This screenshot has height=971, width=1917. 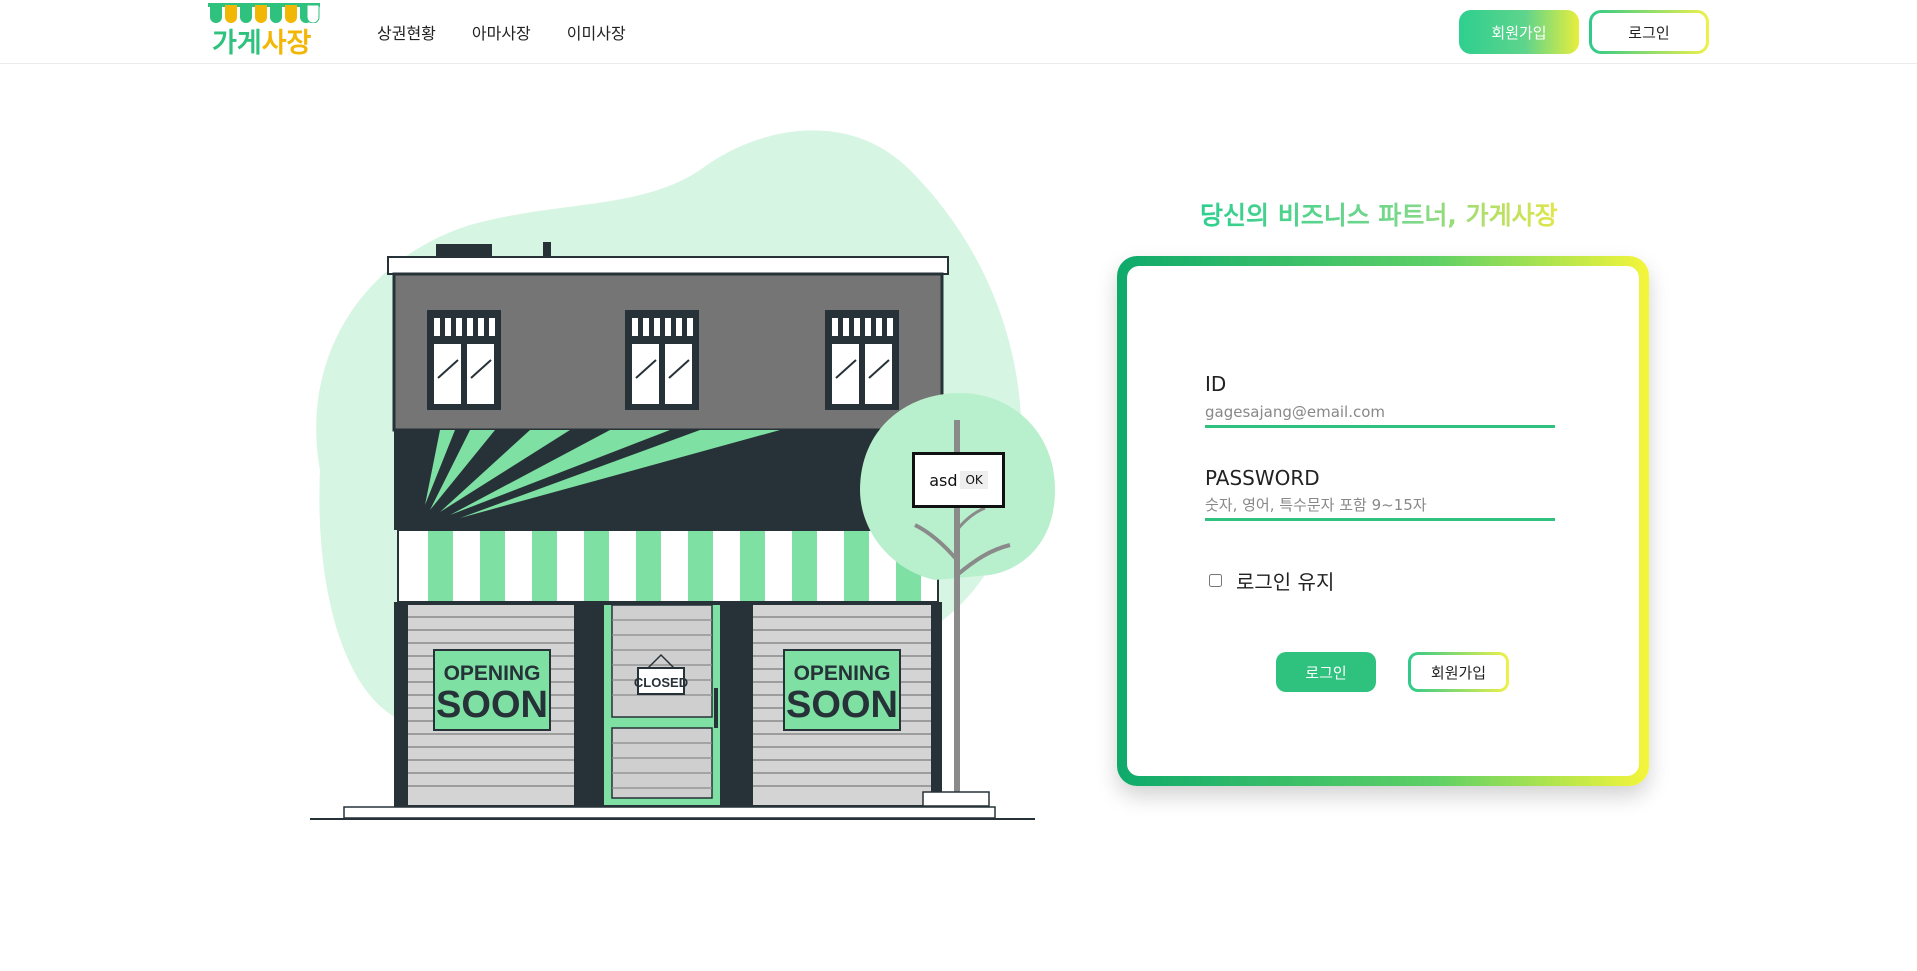 I want to click on logo: 가게사장, so click(x=264, y=31).